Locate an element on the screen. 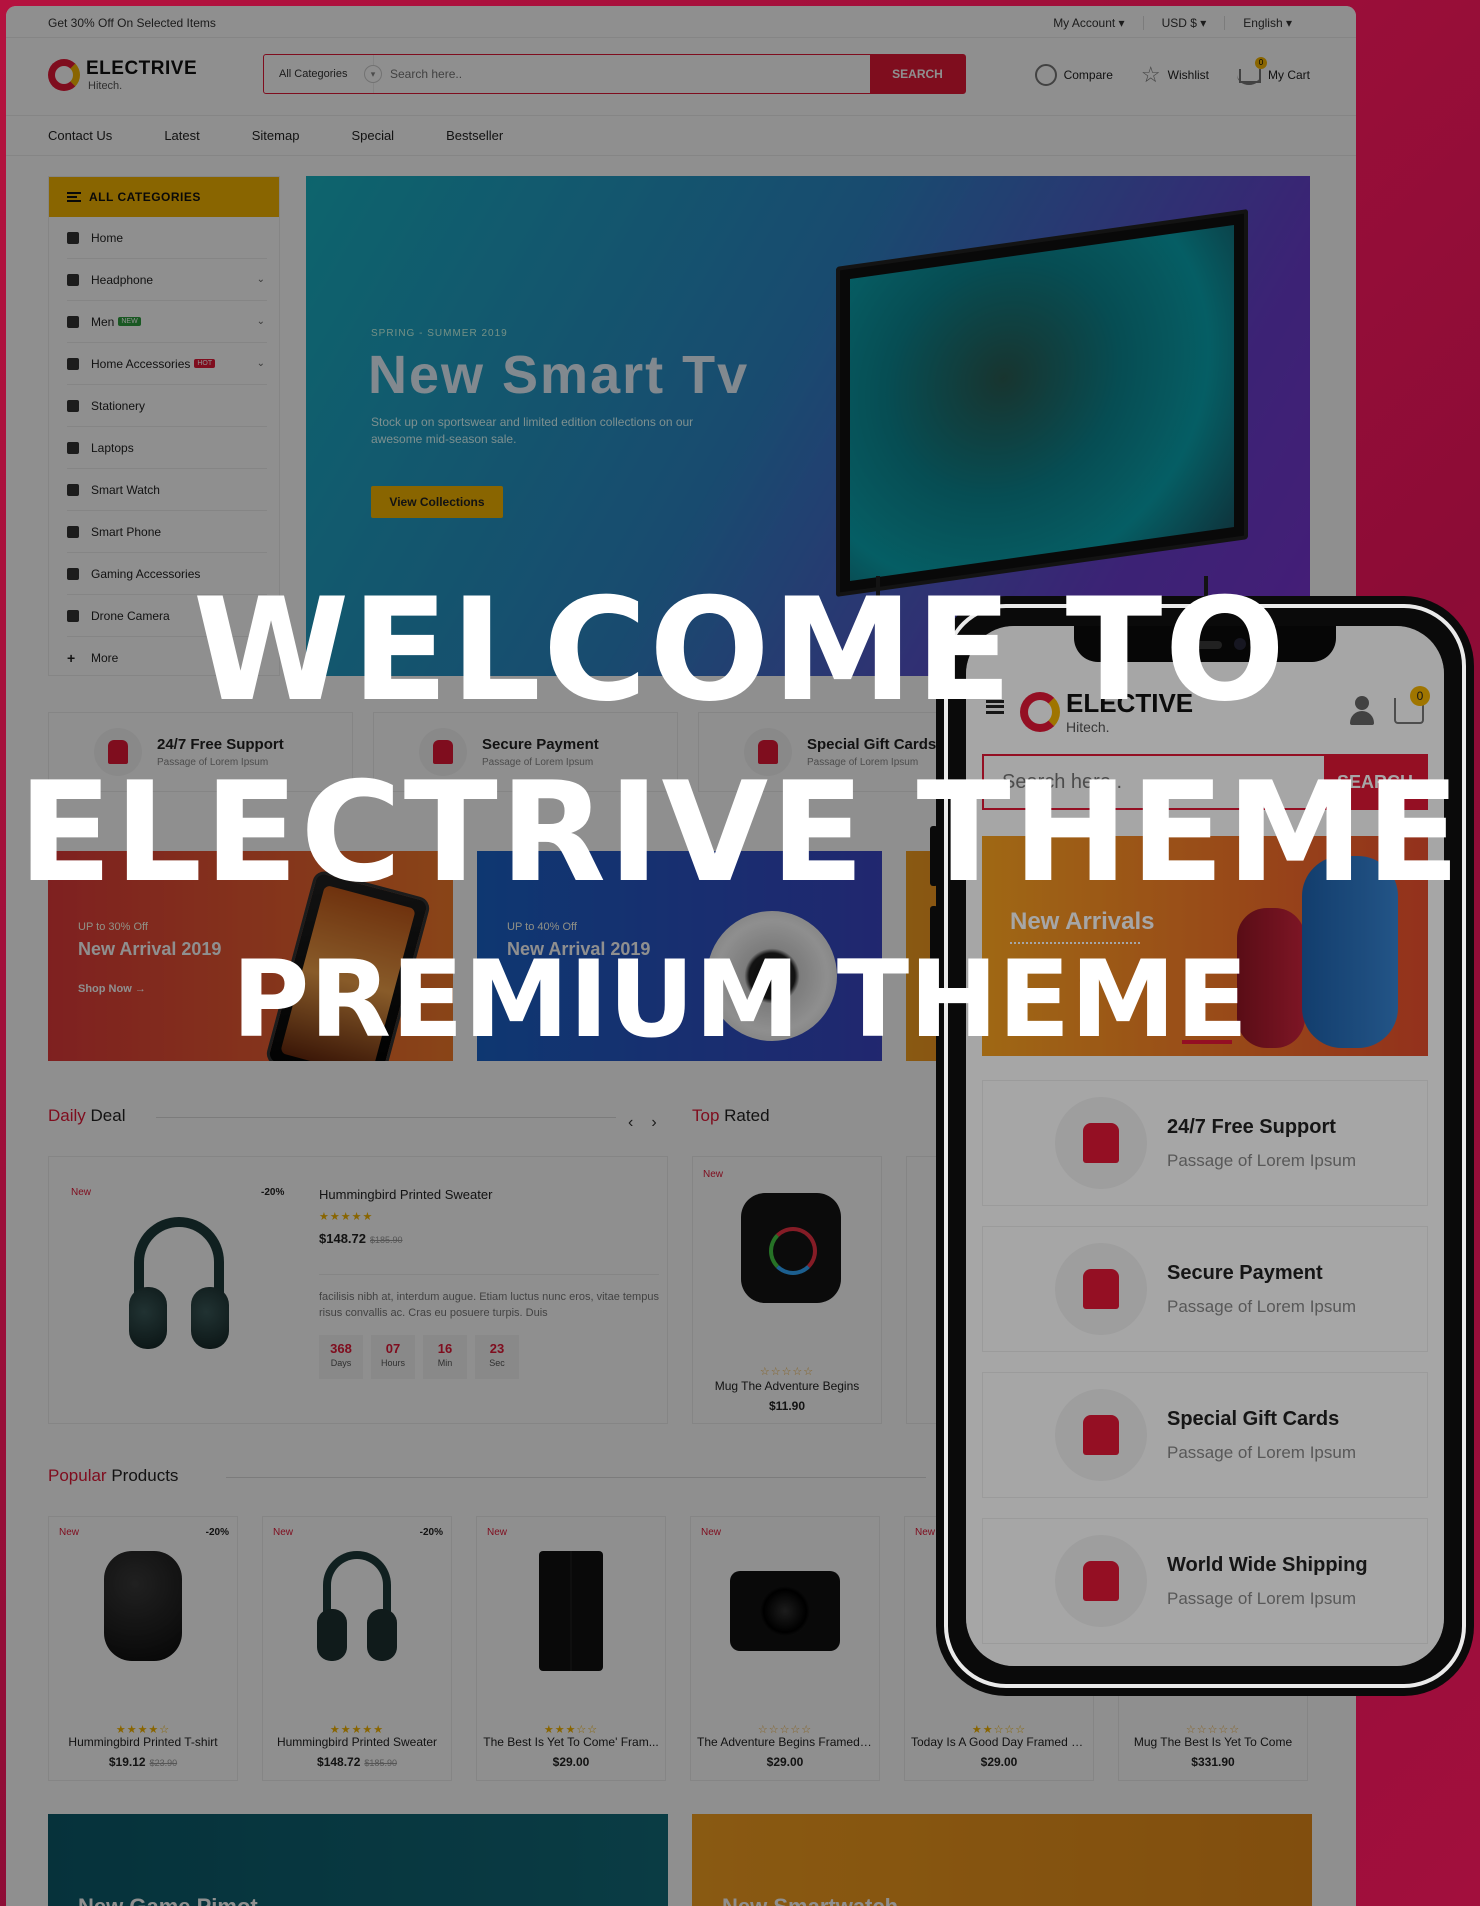  headline-welcome: WELCOME TO is located at coordinates (740, 650).